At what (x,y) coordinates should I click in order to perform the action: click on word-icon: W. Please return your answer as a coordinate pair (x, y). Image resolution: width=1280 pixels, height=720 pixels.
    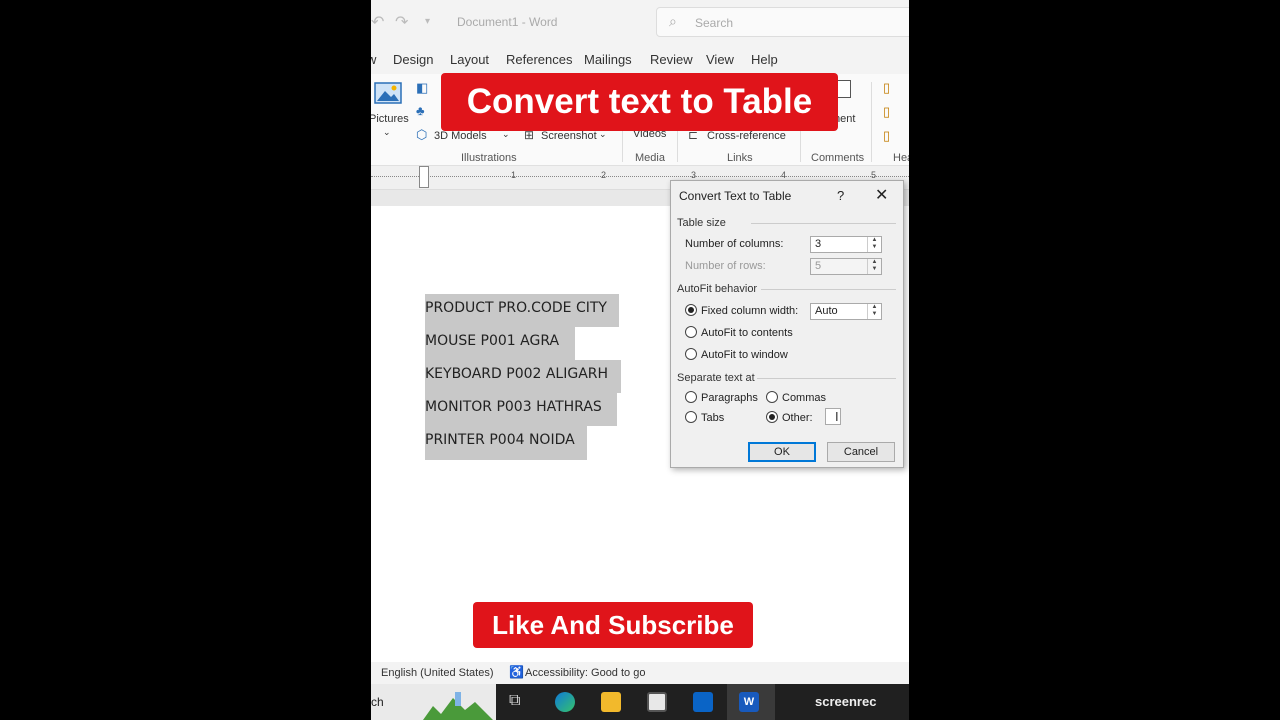
    Looking at the image, I should click on (749, 702).